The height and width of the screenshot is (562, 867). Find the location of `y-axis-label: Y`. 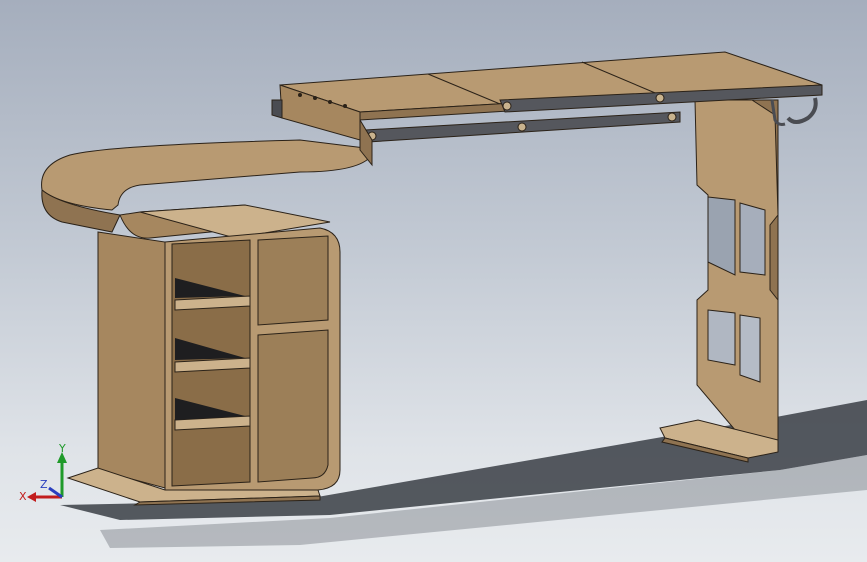

y-axis-label: Y is located at coordinates (62, 448).